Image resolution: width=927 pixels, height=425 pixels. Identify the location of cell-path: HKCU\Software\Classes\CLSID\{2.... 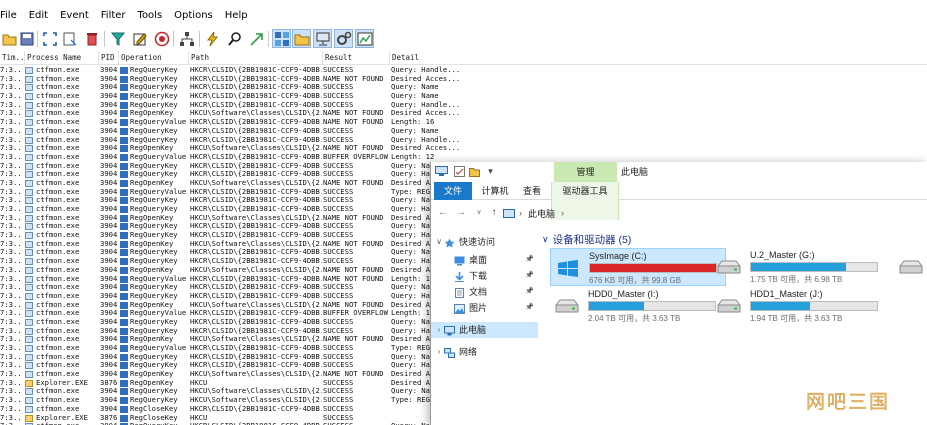
(256, 339).